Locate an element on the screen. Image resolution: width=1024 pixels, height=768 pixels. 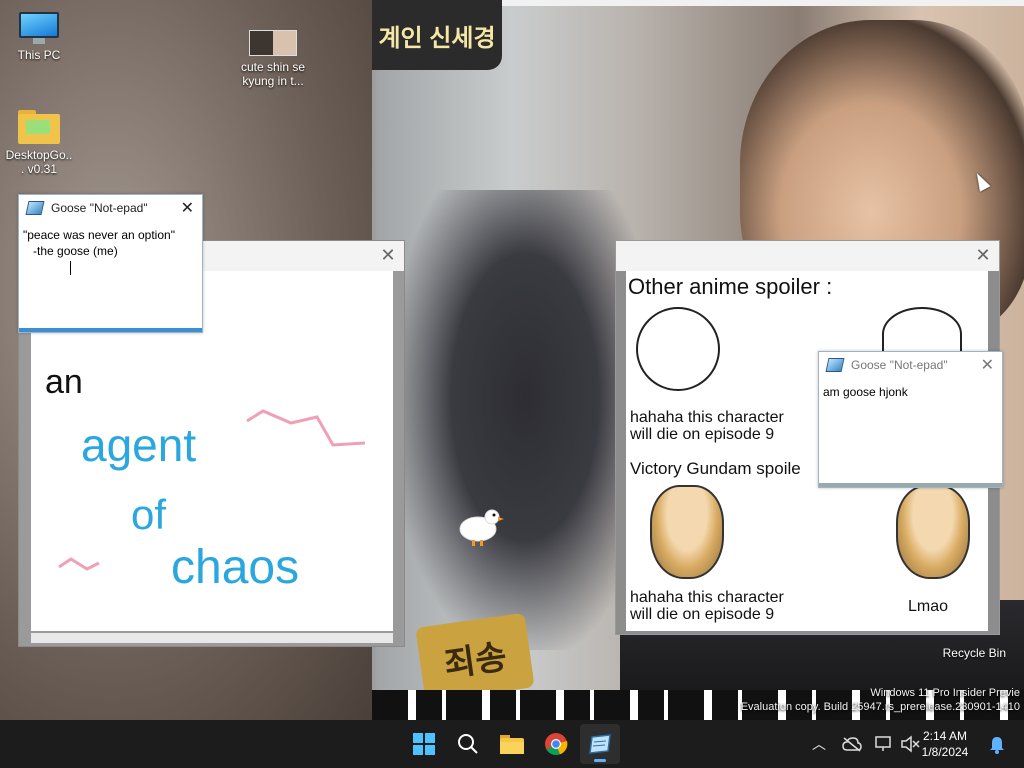
taskbar: ︿ 2:14 AM 1/8/2024 is located at coordinates (512, 744).